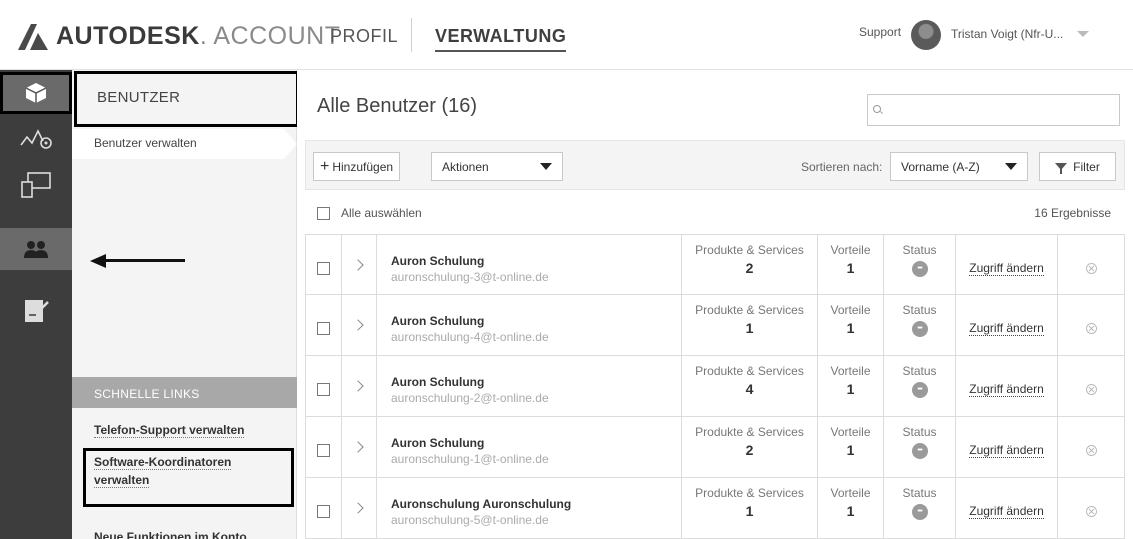 The width and height of the screenshot is (1133, 539). I want to click on tab-profil: PROFIL, so click(364, 36).